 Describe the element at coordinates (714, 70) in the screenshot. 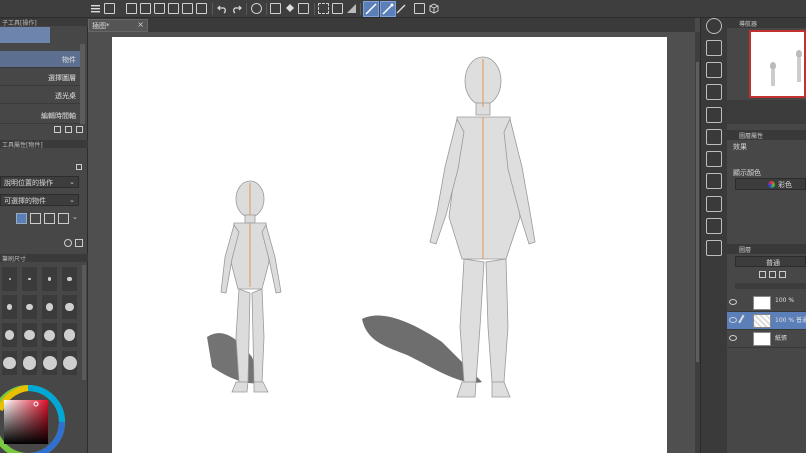

I see `material-library-icon` at that location.